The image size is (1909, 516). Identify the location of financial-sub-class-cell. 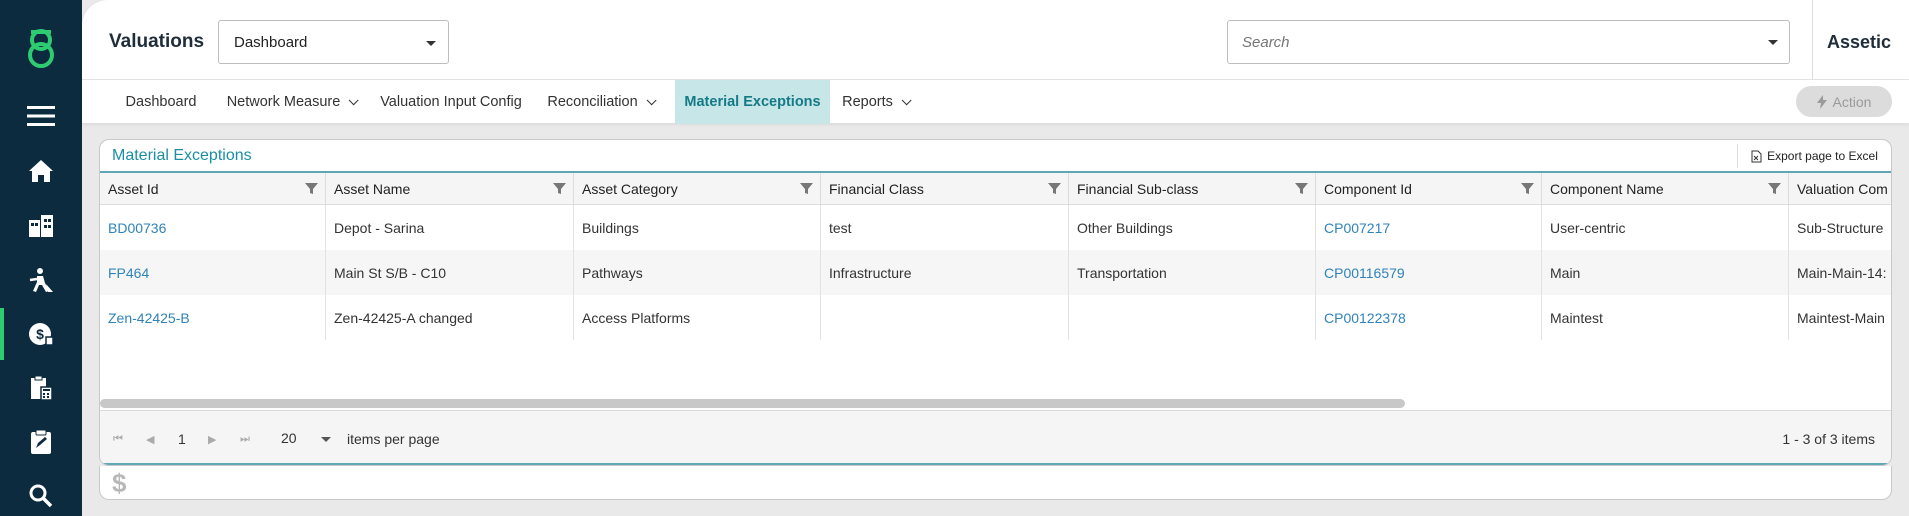
(1191, 317).